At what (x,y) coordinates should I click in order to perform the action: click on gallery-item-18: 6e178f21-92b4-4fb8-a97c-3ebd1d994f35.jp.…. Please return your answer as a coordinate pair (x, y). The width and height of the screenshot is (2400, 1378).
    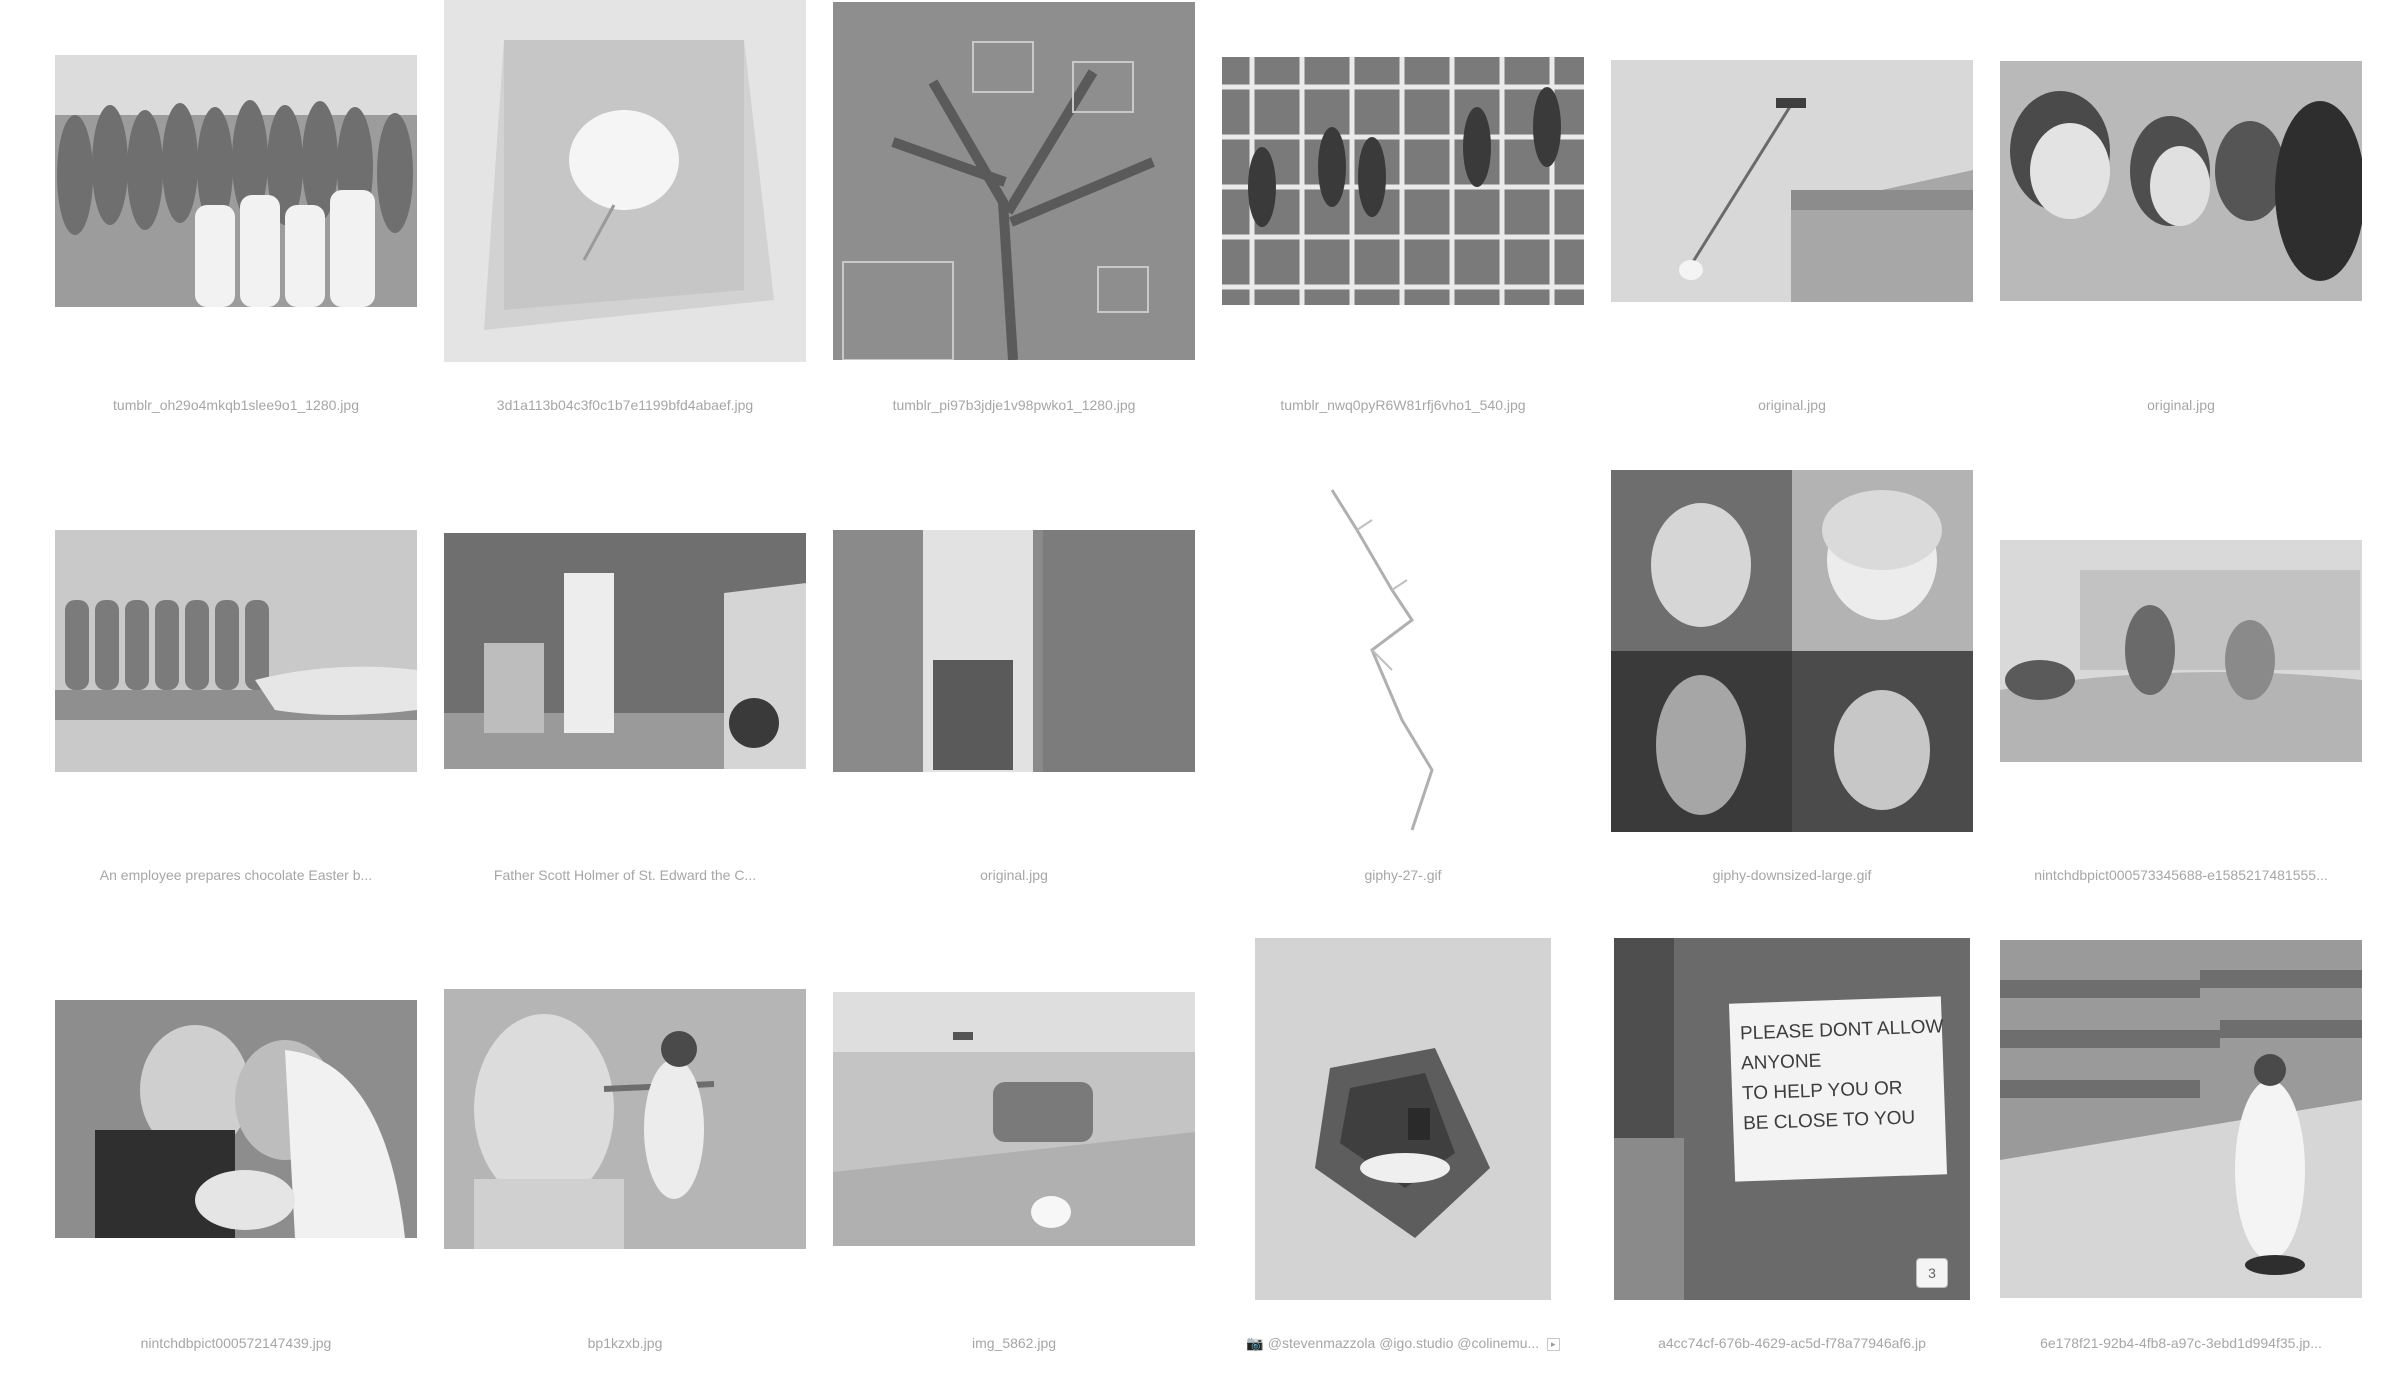
    Looking at the image, I should click on (2181, 1158).